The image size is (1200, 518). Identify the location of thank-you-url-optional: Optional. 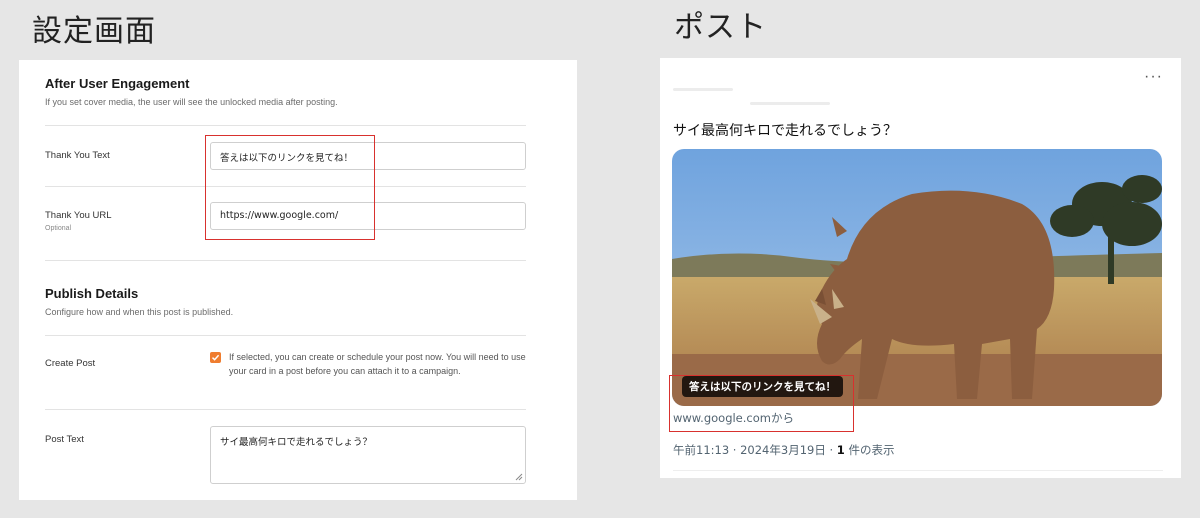
(58, 228).